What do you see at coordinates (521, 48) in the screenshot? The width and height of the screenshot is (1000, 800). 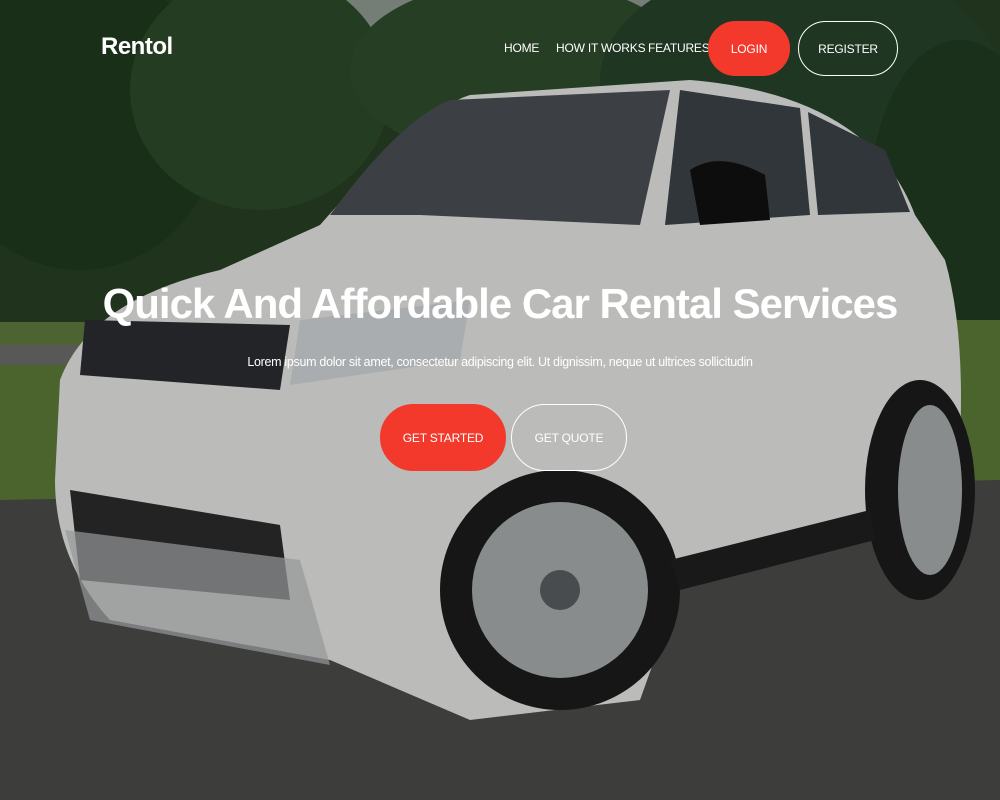 I see `nav-link-home: HOME` at bounding box center [521, 48].